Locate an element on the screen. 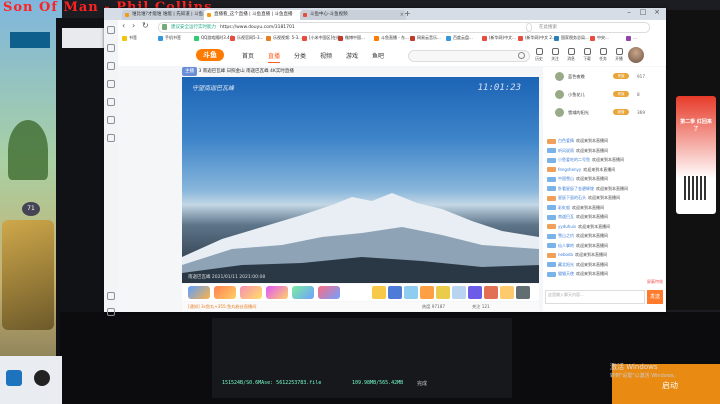 Image resolution: width=720 pixels, height=404 pixels. live-icon: 开播 is located at coordinates (619, 55).